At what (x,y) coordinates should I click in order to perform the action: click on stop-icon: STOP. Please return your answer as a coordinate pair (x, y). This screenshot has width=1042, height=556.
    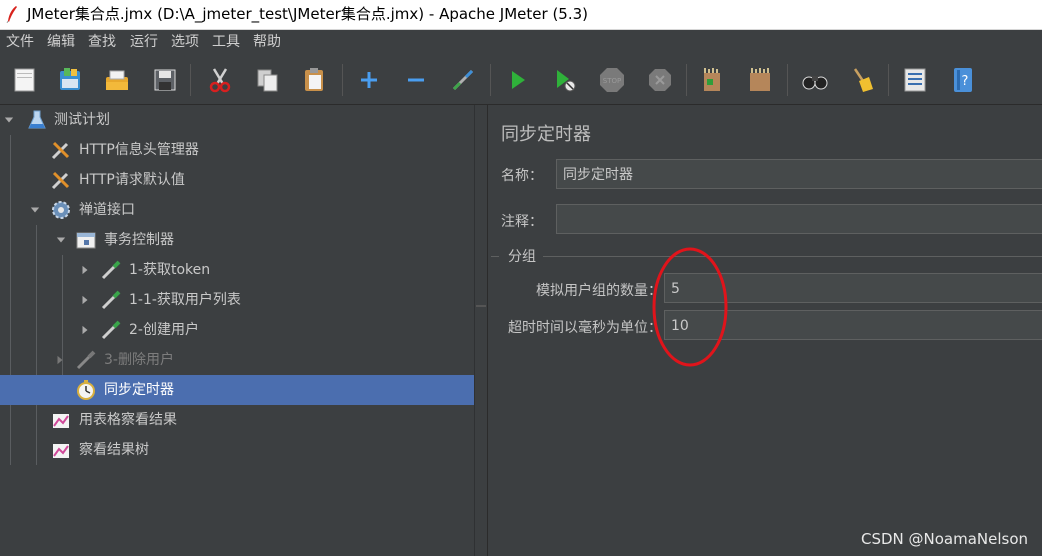
    Looking at the image, I should click on (612, 80).